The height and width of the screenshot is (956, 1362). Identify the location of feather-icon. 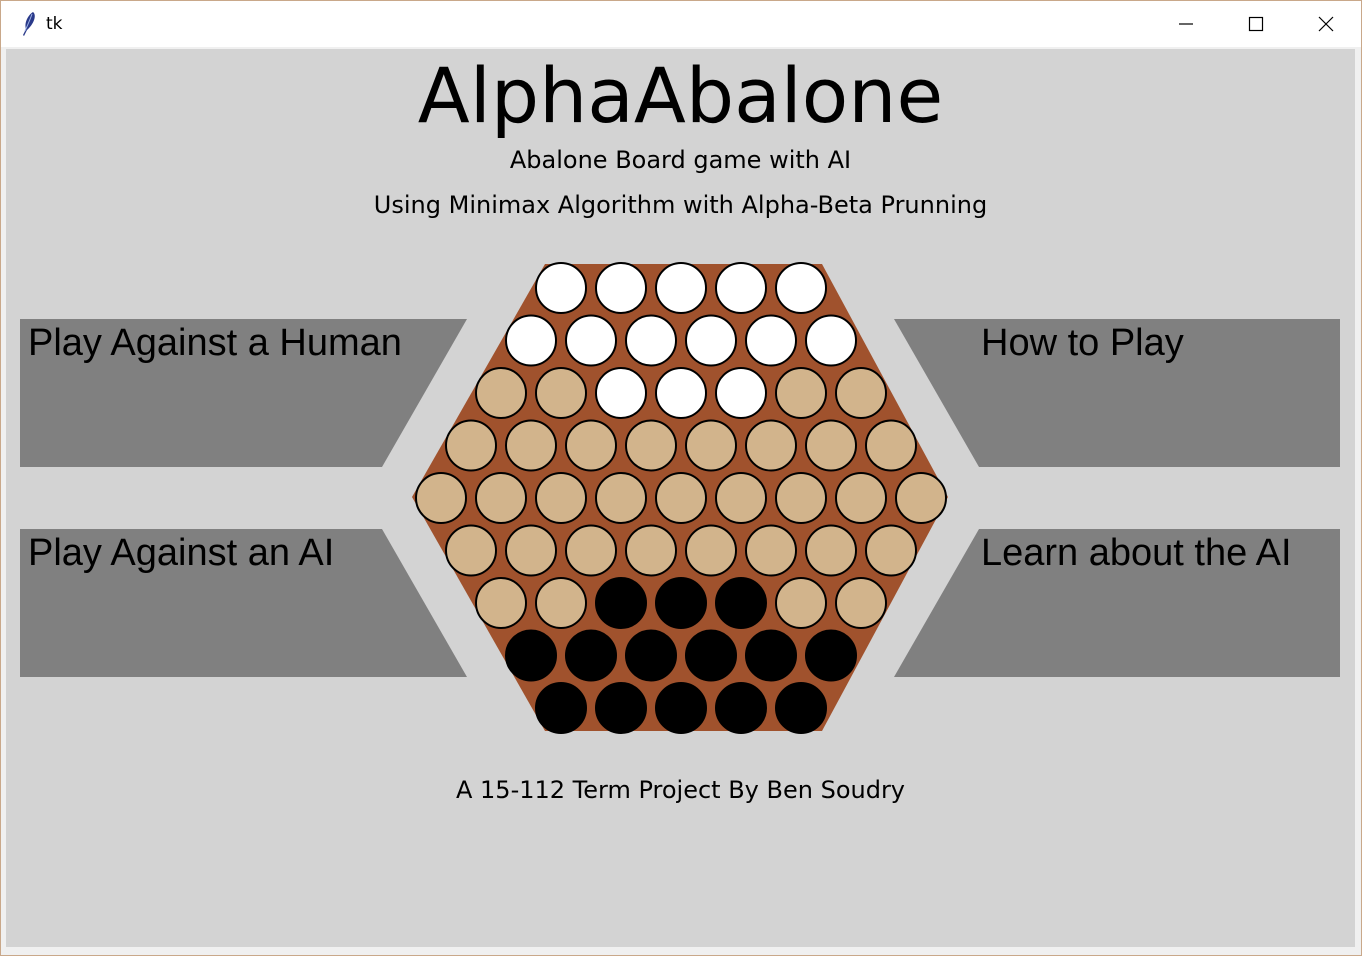
(29, 24).